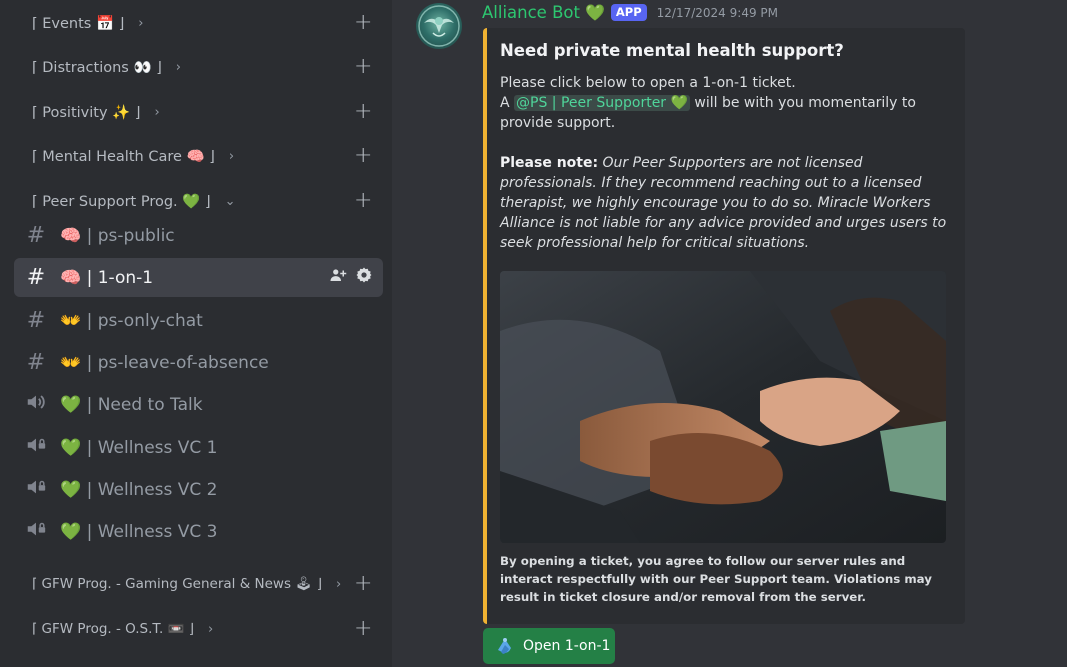 This screenshot has width=1067, height=667. What do you see at coordinates (139, 447) in the screenshot?
I see `channel-label: 💚 | Wellness VC 1` at bounding box center [139, 447].